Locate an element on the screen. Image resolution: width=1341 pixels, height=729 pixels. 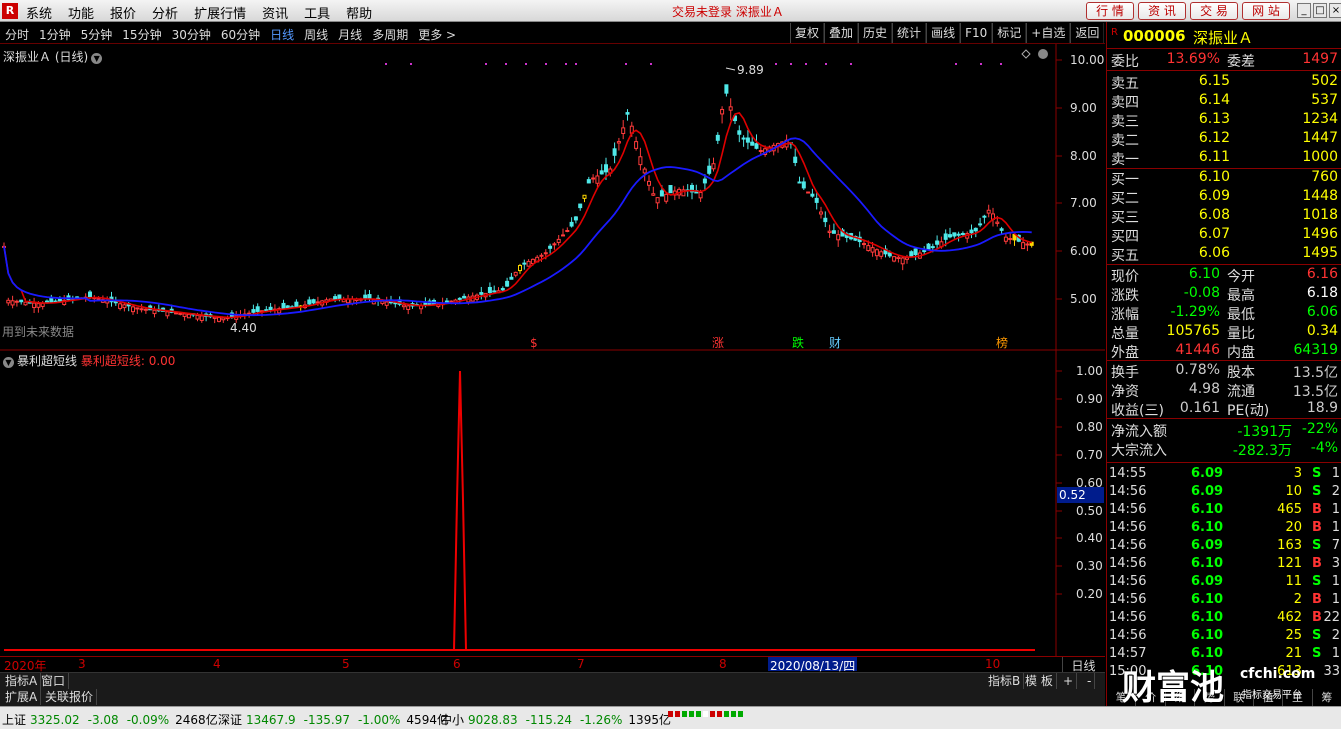
stock-code: 000006 is located at coordinates (1154, 36).